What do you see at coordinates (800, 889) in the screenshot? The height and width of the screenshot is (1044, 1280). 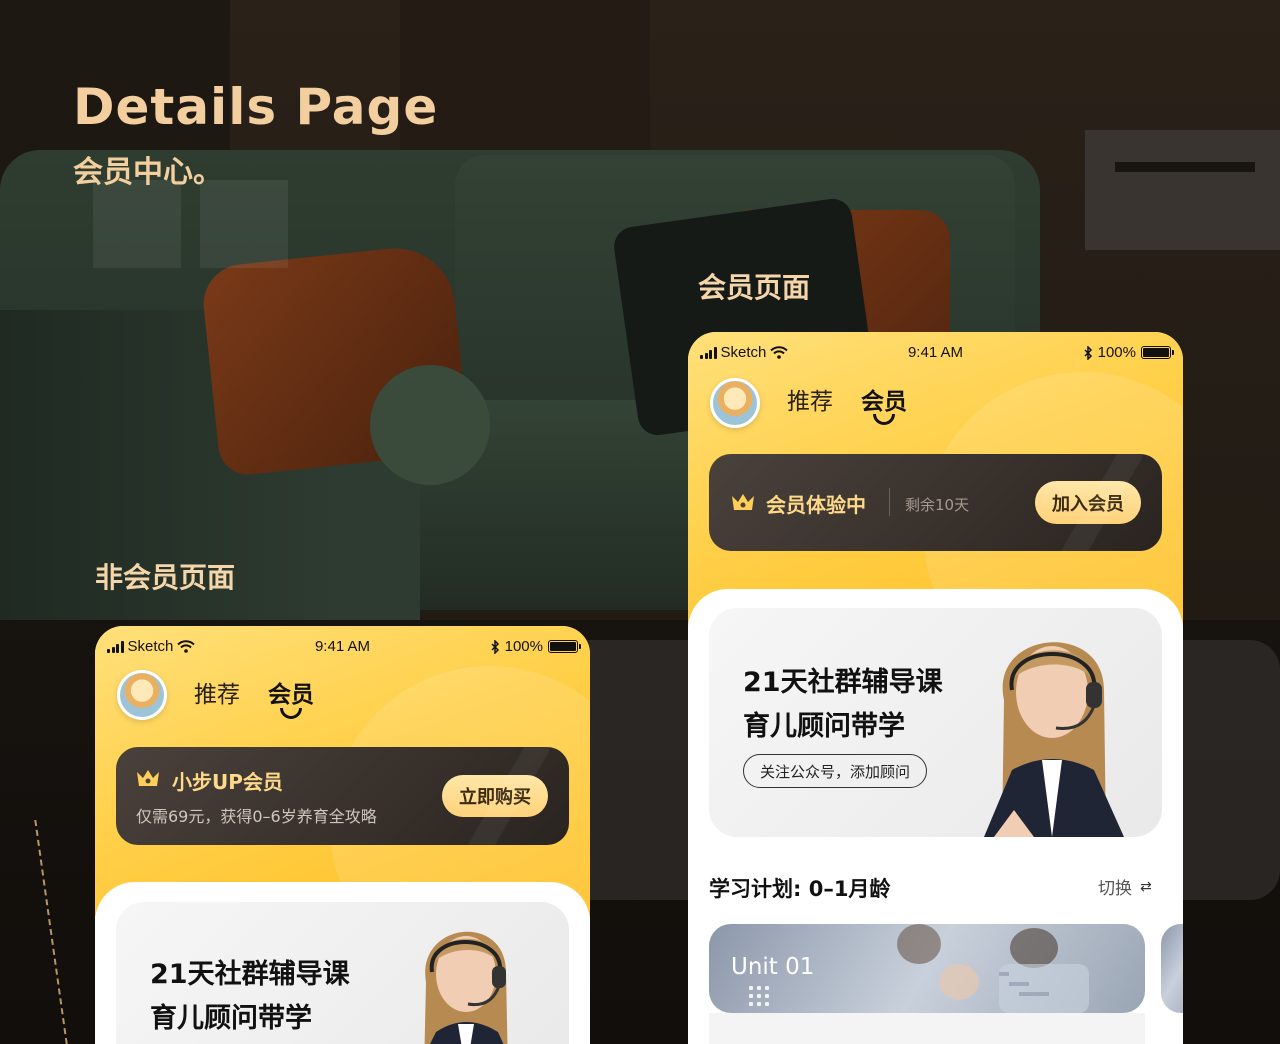 I see `study-plan-title: 学习计划: 0–1月龄` at bounding box center [800, 889].